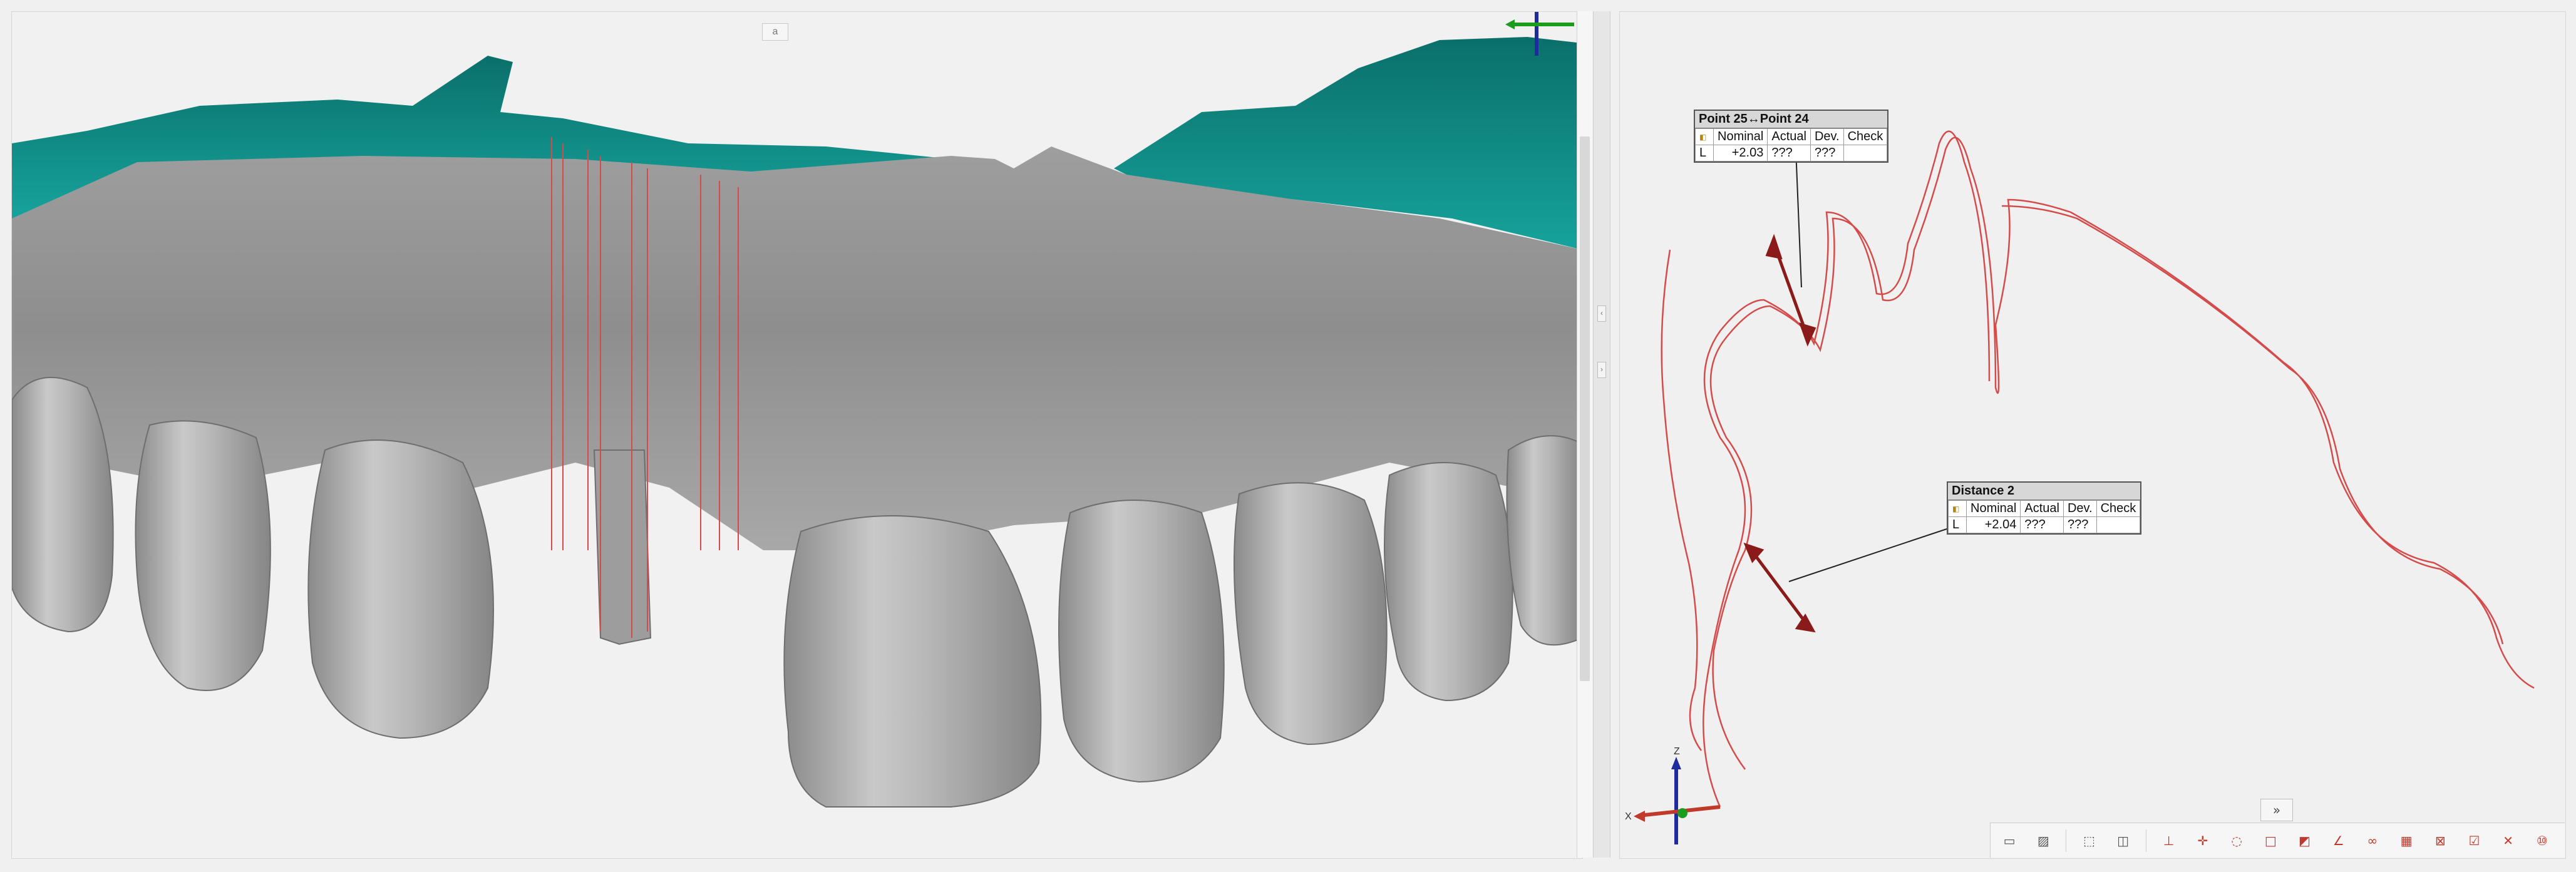  I want to click on hatch-icon: ▨, so click(2043, 841).